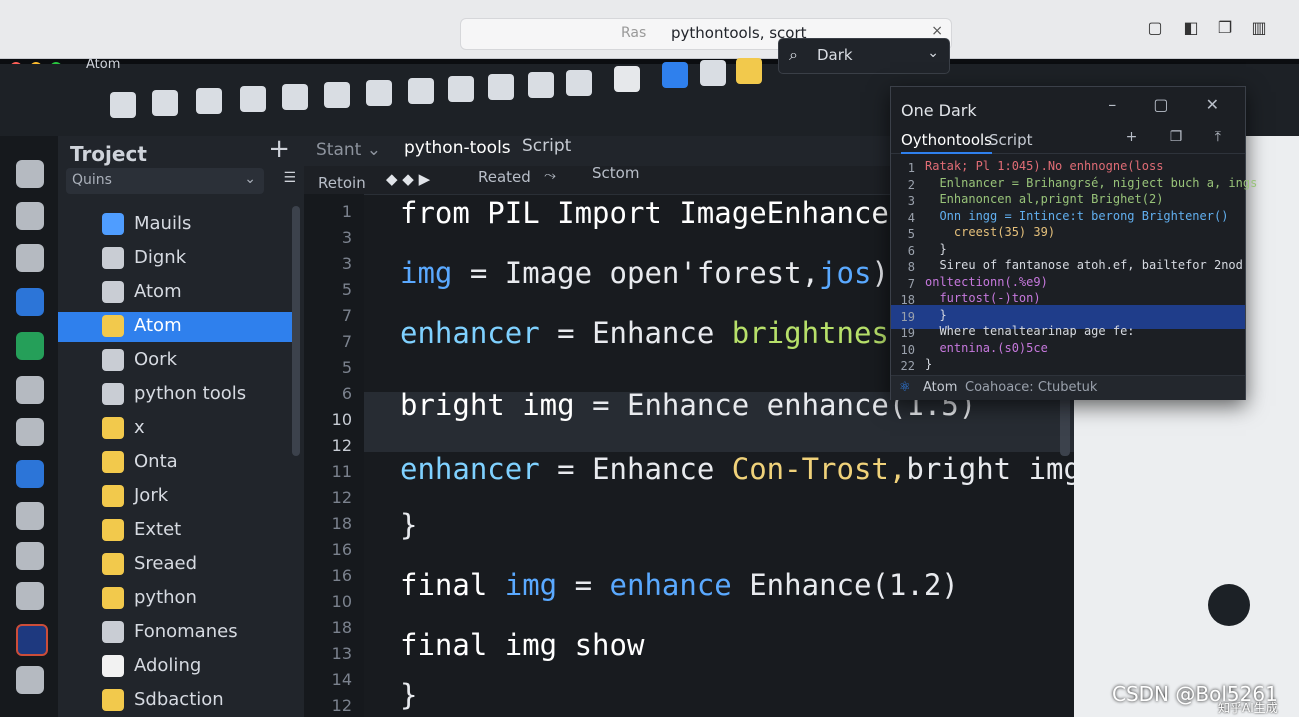 This screenshot has width=1299, height=717. I want to click on line-number: 3, so click(346, 237).